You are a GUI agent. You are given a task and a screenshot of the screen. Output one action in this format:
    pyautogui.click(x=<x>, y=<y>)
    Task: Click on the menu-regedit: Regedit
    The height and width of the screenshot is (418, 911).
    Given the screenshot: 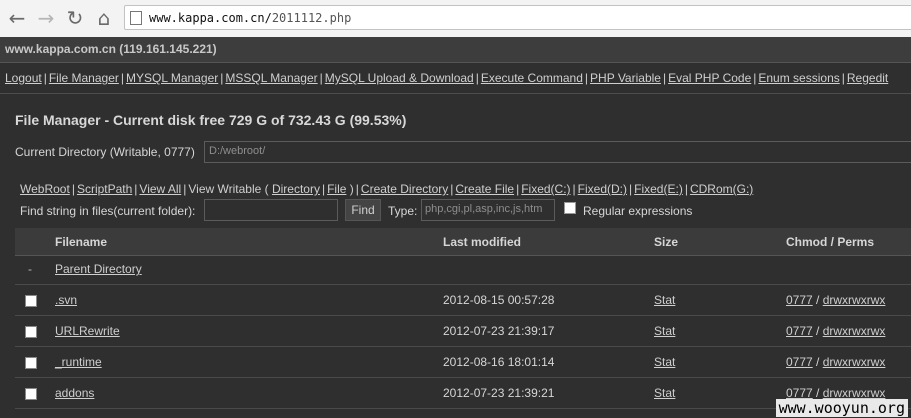 What is the action you would take?
    pyautogui.click(x=867, y=78)
    